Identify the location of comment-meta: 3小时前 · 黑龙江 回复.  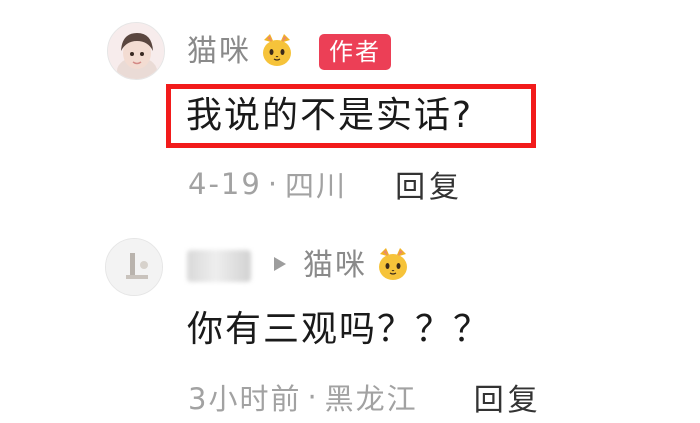
(365, 397).